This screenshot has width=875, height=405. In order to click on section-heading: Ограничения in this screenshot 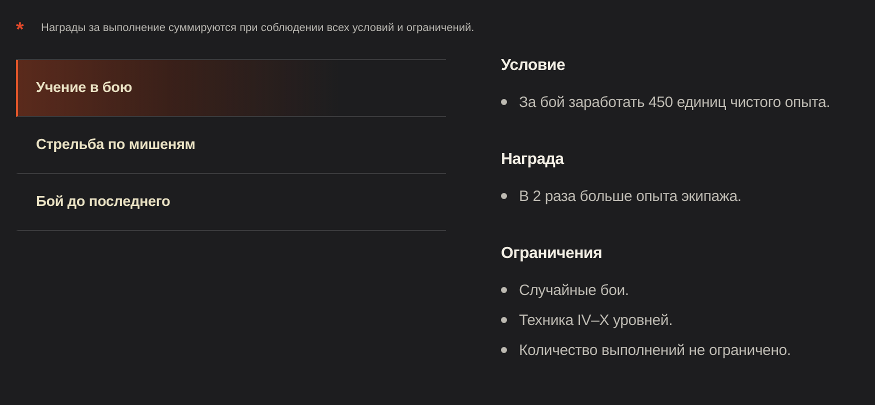, I will do `click(552, 254)`.